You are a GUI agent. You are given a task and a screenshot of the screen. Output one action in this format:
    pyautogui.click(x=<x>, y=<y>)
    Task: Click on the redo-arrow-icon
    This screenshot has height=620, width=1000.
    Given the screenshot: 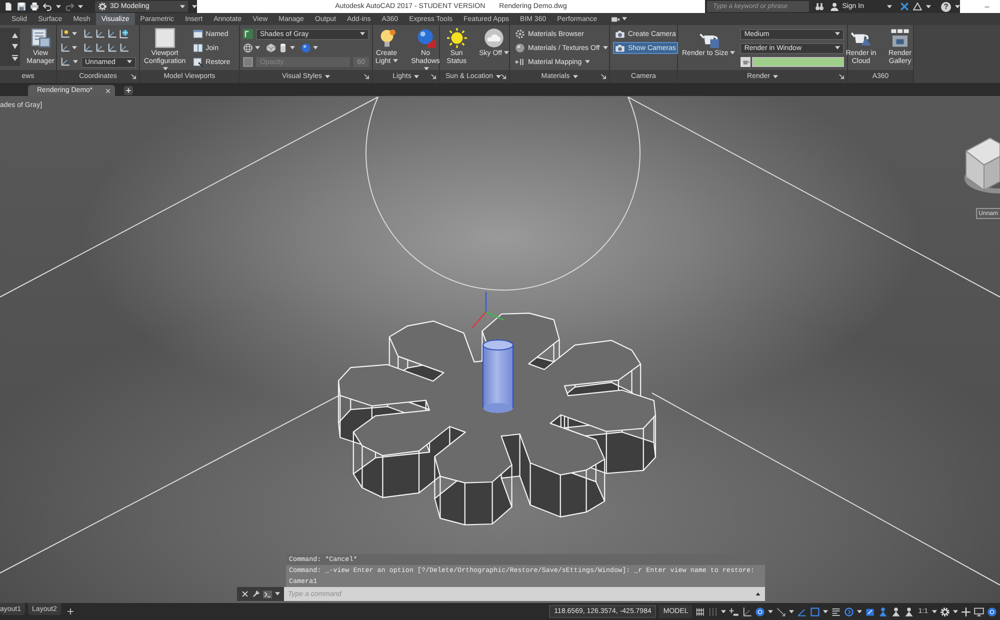 What is the action you would take?
    pyautogui.click(x=69, y=6)
    